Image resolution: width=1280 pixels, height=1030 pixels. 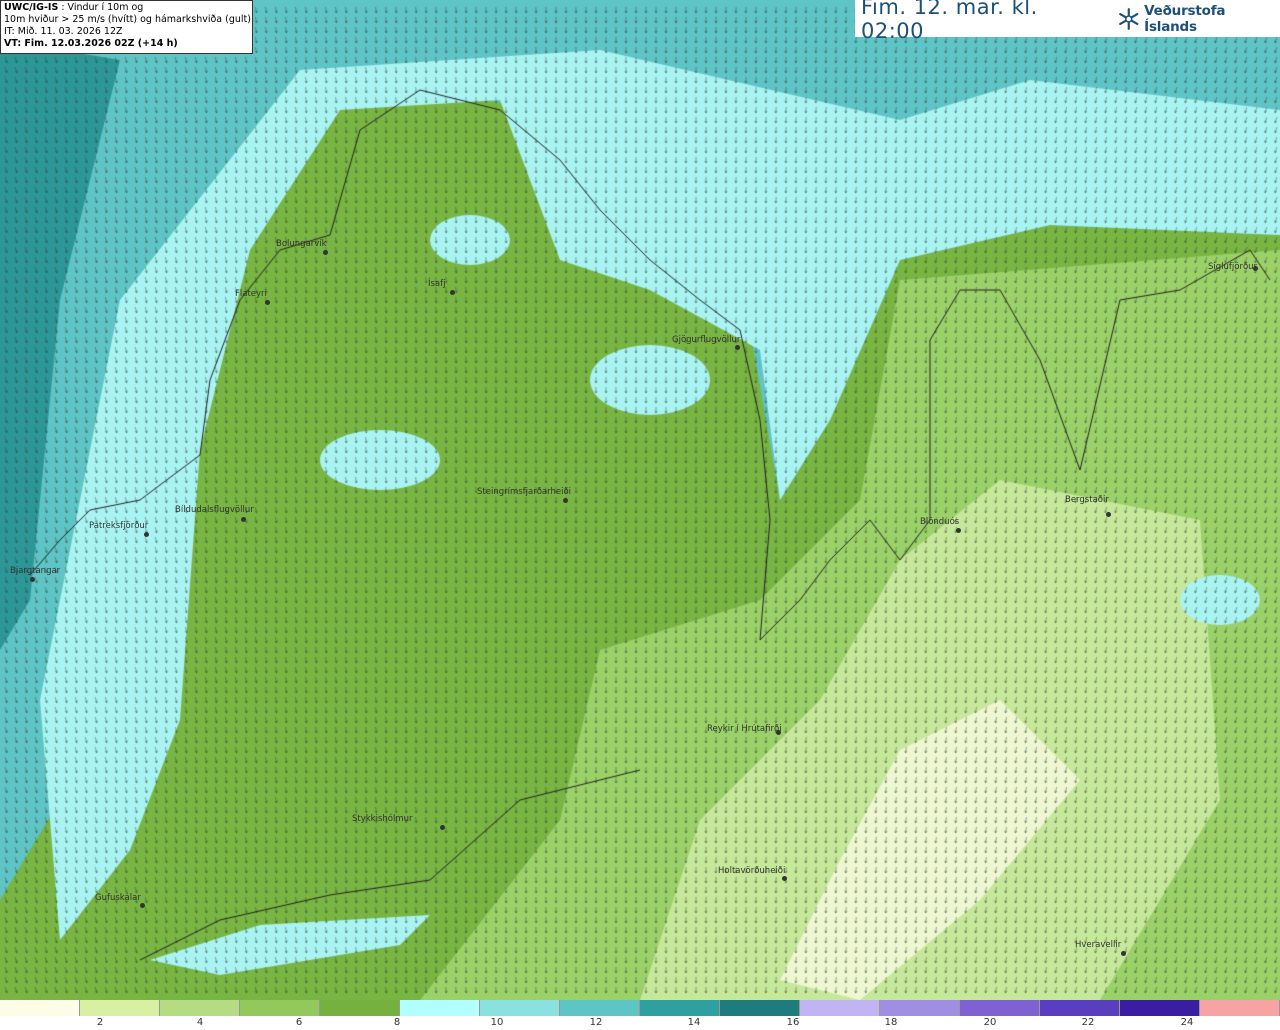 I want to click on legend-tick: 4, so click(x=200, y=1022).